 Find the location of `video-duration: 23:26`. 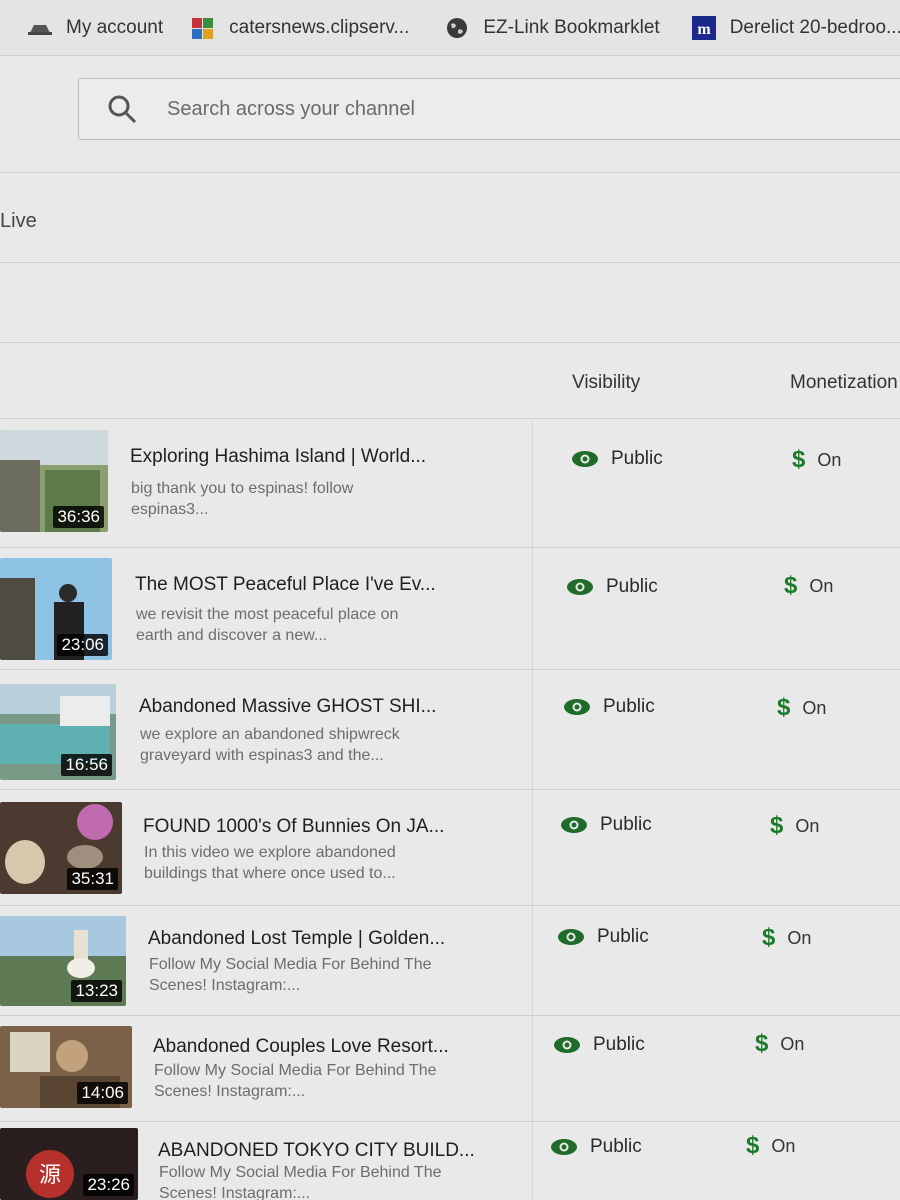

video-duration: 23:26 is located at coordinates (108, 1185).